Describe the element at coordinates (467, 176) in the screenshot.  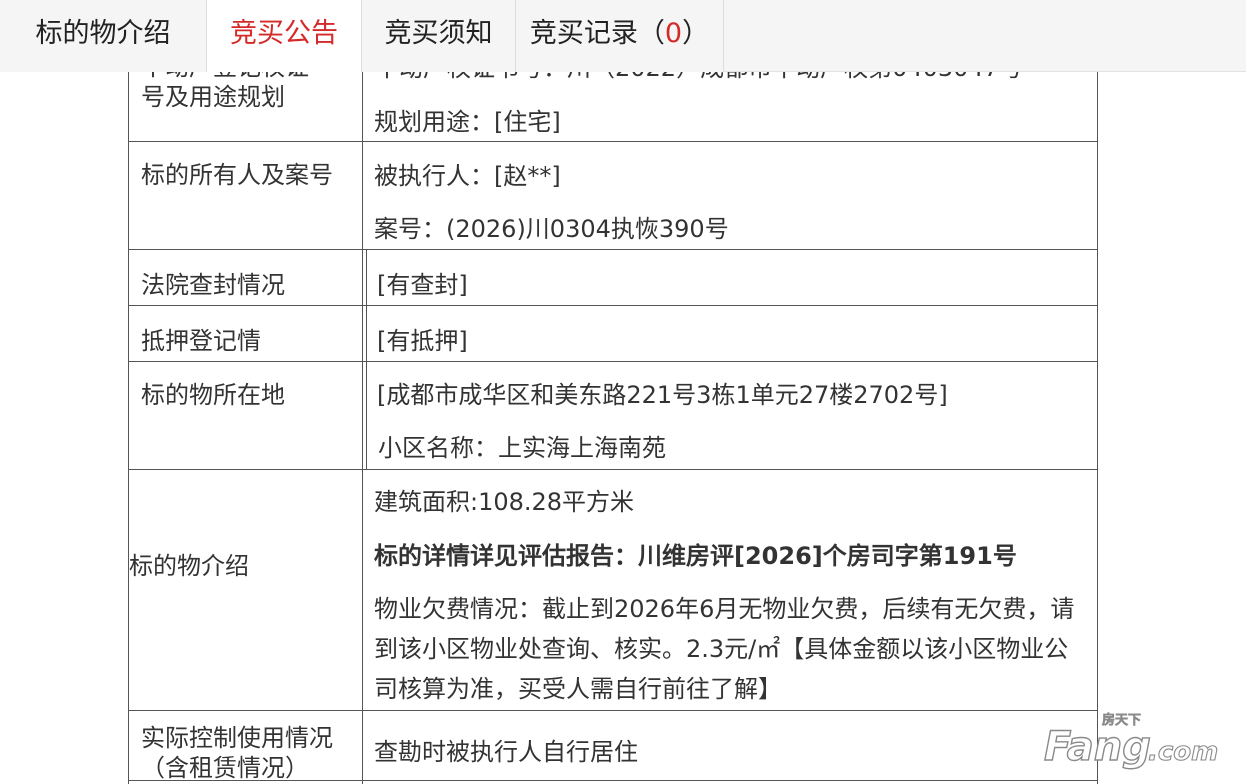
I see `executed-person: 被执行人：[赵**]` at that location.